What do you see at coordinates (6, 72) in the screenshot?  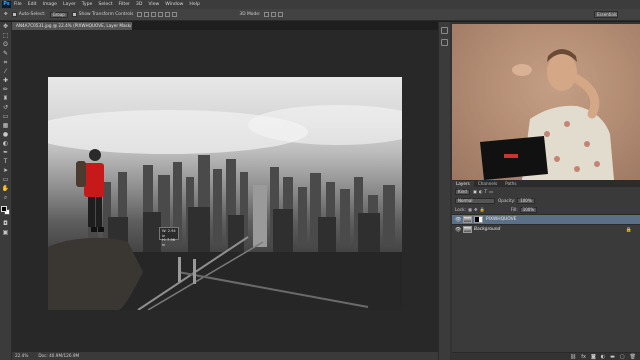 I see `eyedropper-tool-icon: ⁄` at bounding box center [6, 72].